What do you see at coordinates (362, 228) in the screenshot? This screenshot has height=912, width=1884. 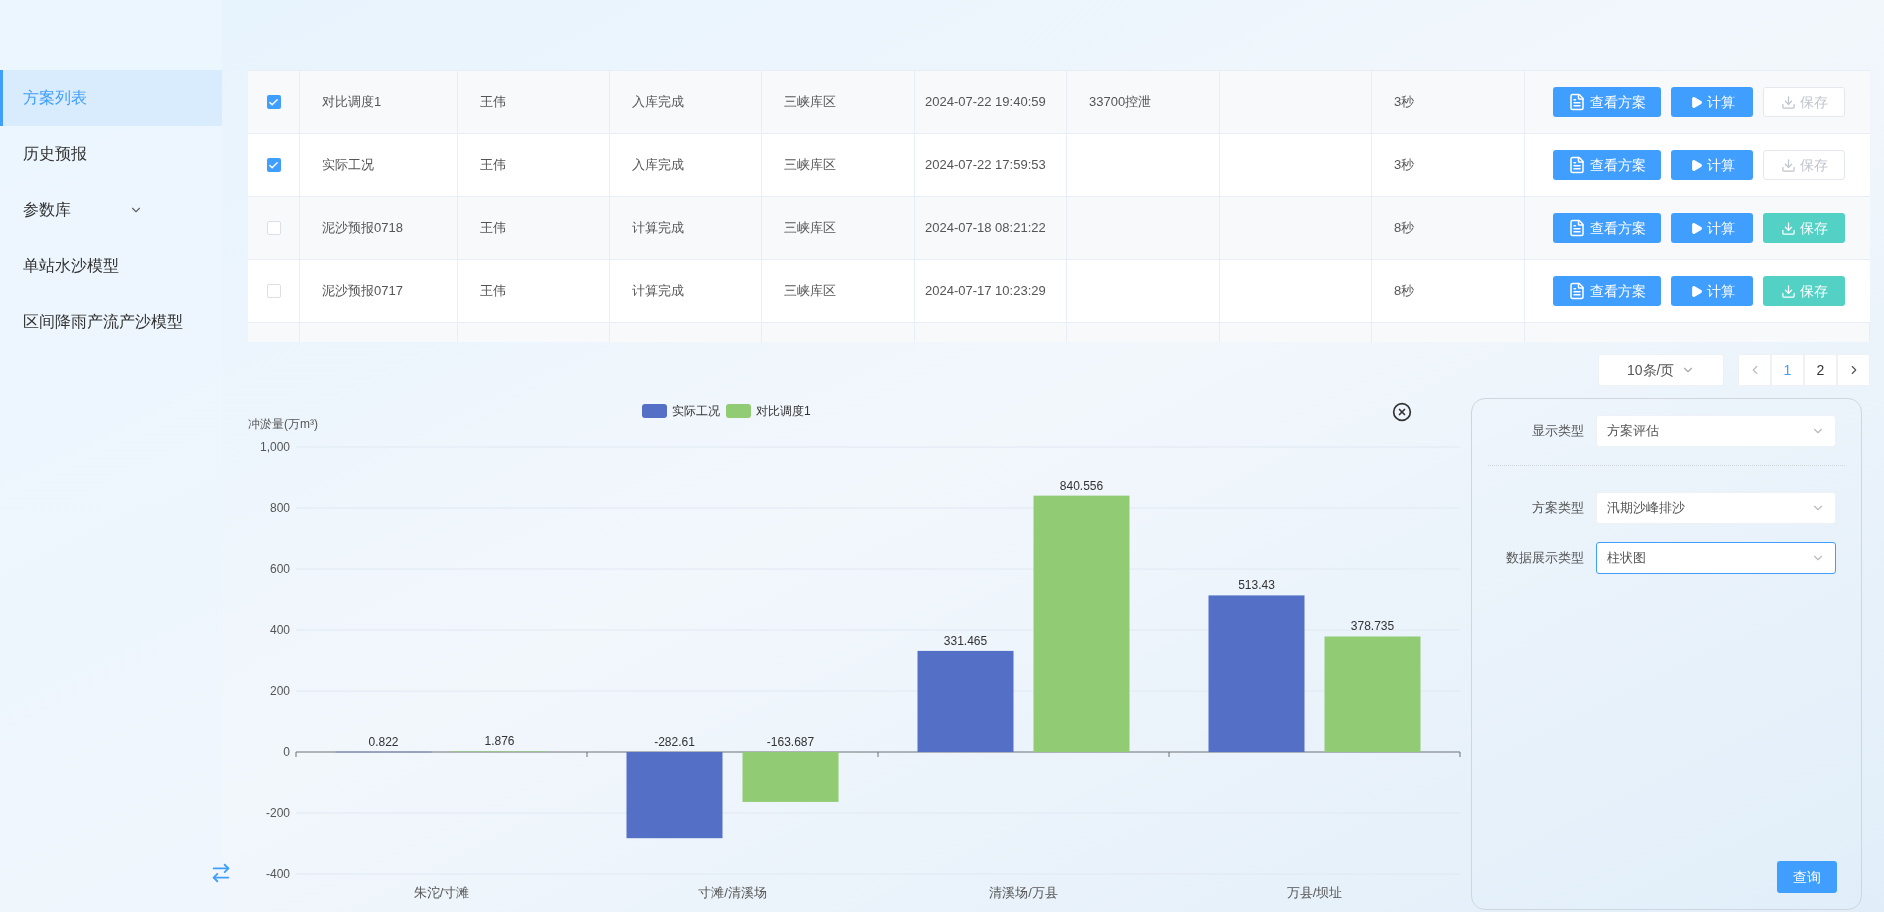 I see `table-cell-text: 泥沙预报0718` at bounding box center [362, 228].